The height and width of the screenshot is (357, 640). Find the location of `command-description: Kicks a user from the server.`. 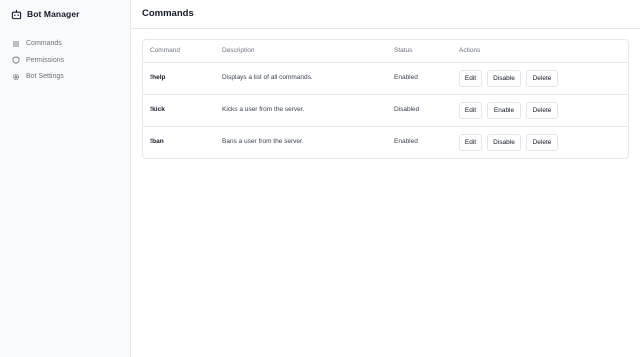

command-description: Kicks a user from the server. is located at coordinates (263, 109).